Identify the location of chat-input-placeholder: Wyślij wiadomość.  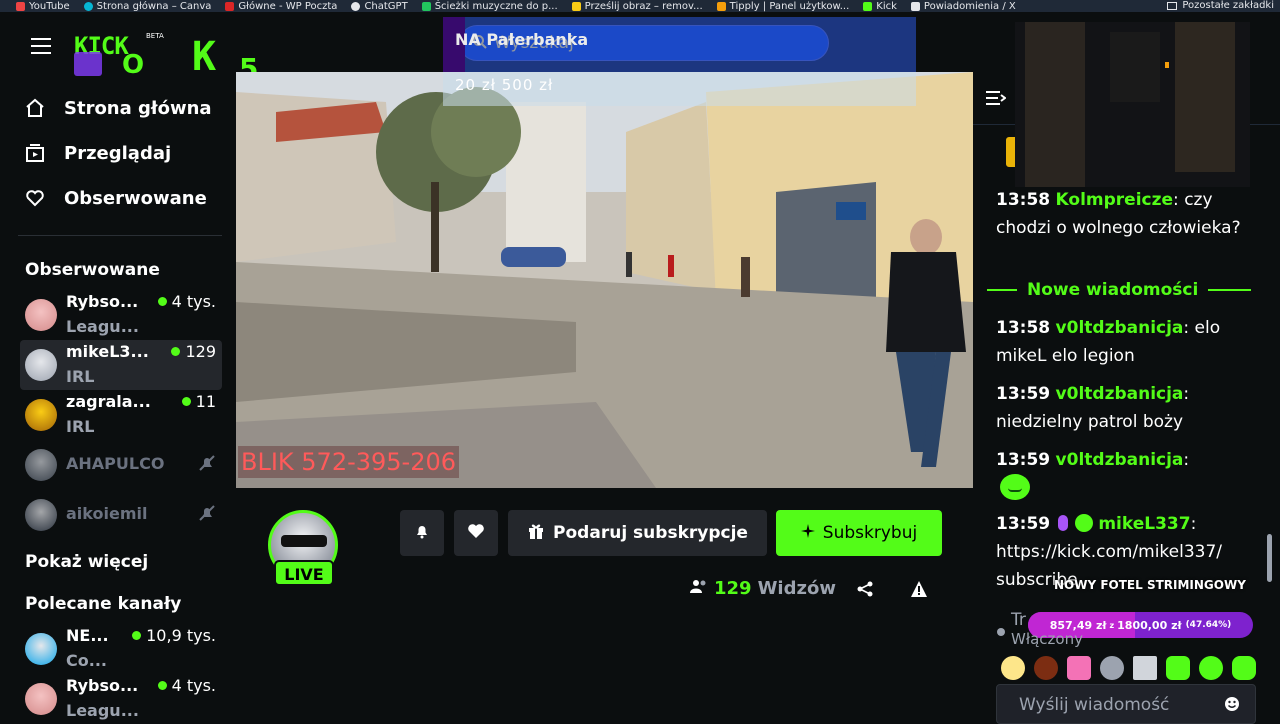
(1094, 705).